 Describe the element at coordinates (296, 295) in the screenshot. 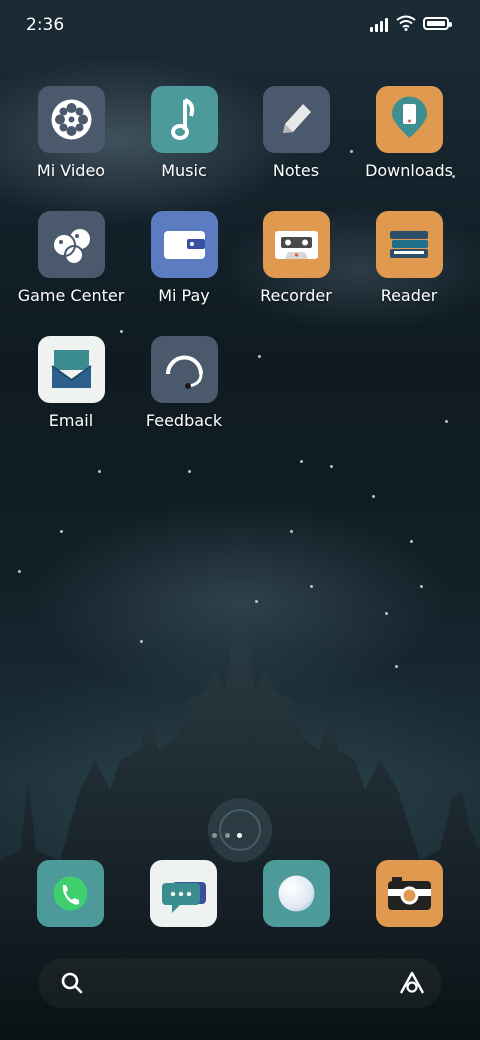

I see `app-label: Recorder` at that location.